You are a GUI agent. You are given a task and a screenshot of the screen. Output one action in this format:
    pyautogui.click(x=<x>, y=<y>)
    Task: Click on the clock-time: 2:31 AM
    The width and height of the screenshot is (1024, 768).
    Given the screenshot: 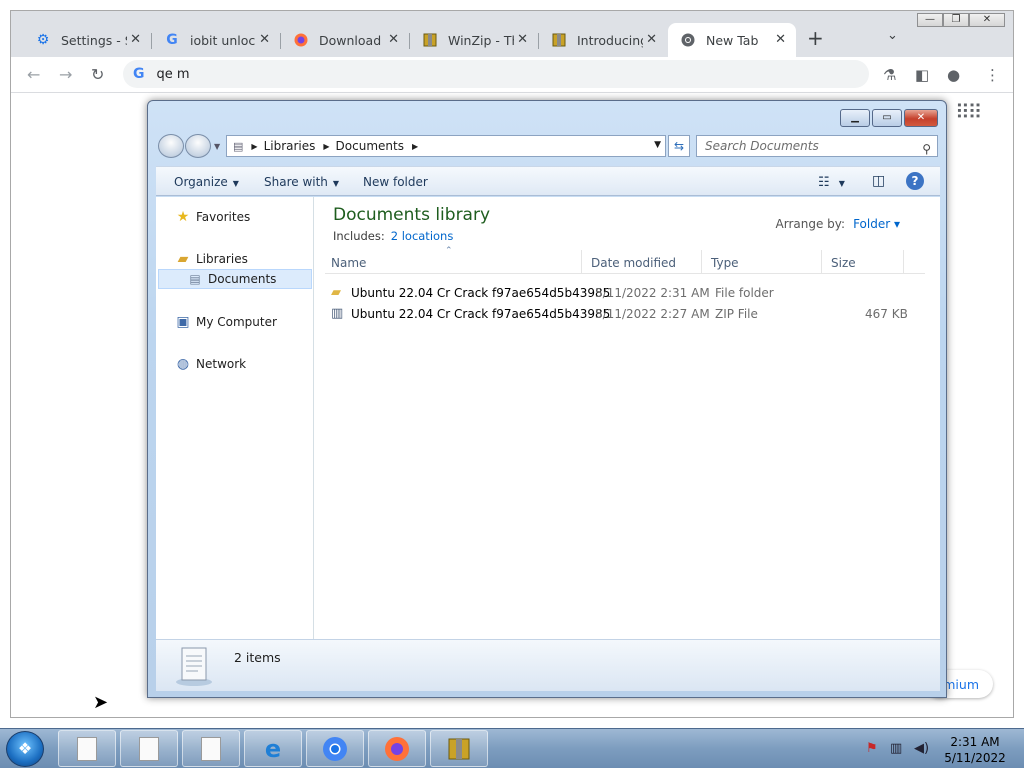 What is the action you would take?
    pyautogui.click(x=975, y=742)
    